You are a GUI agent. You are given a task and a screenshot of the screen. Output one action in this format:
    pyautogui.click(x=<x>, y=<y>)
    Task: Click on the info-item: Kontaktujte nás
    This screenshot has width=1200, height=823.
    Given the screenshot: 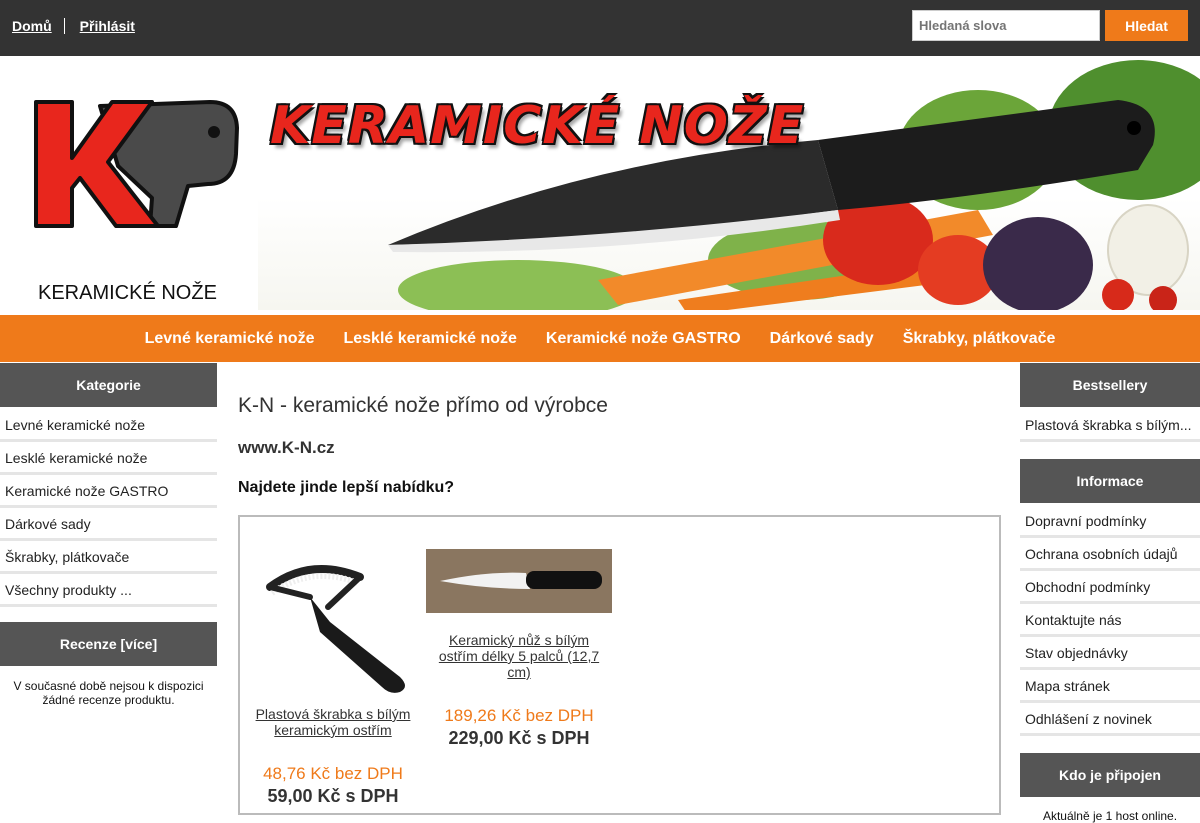 What is the action you would take?
    pyautogui.click(x=1110, y=620)
    